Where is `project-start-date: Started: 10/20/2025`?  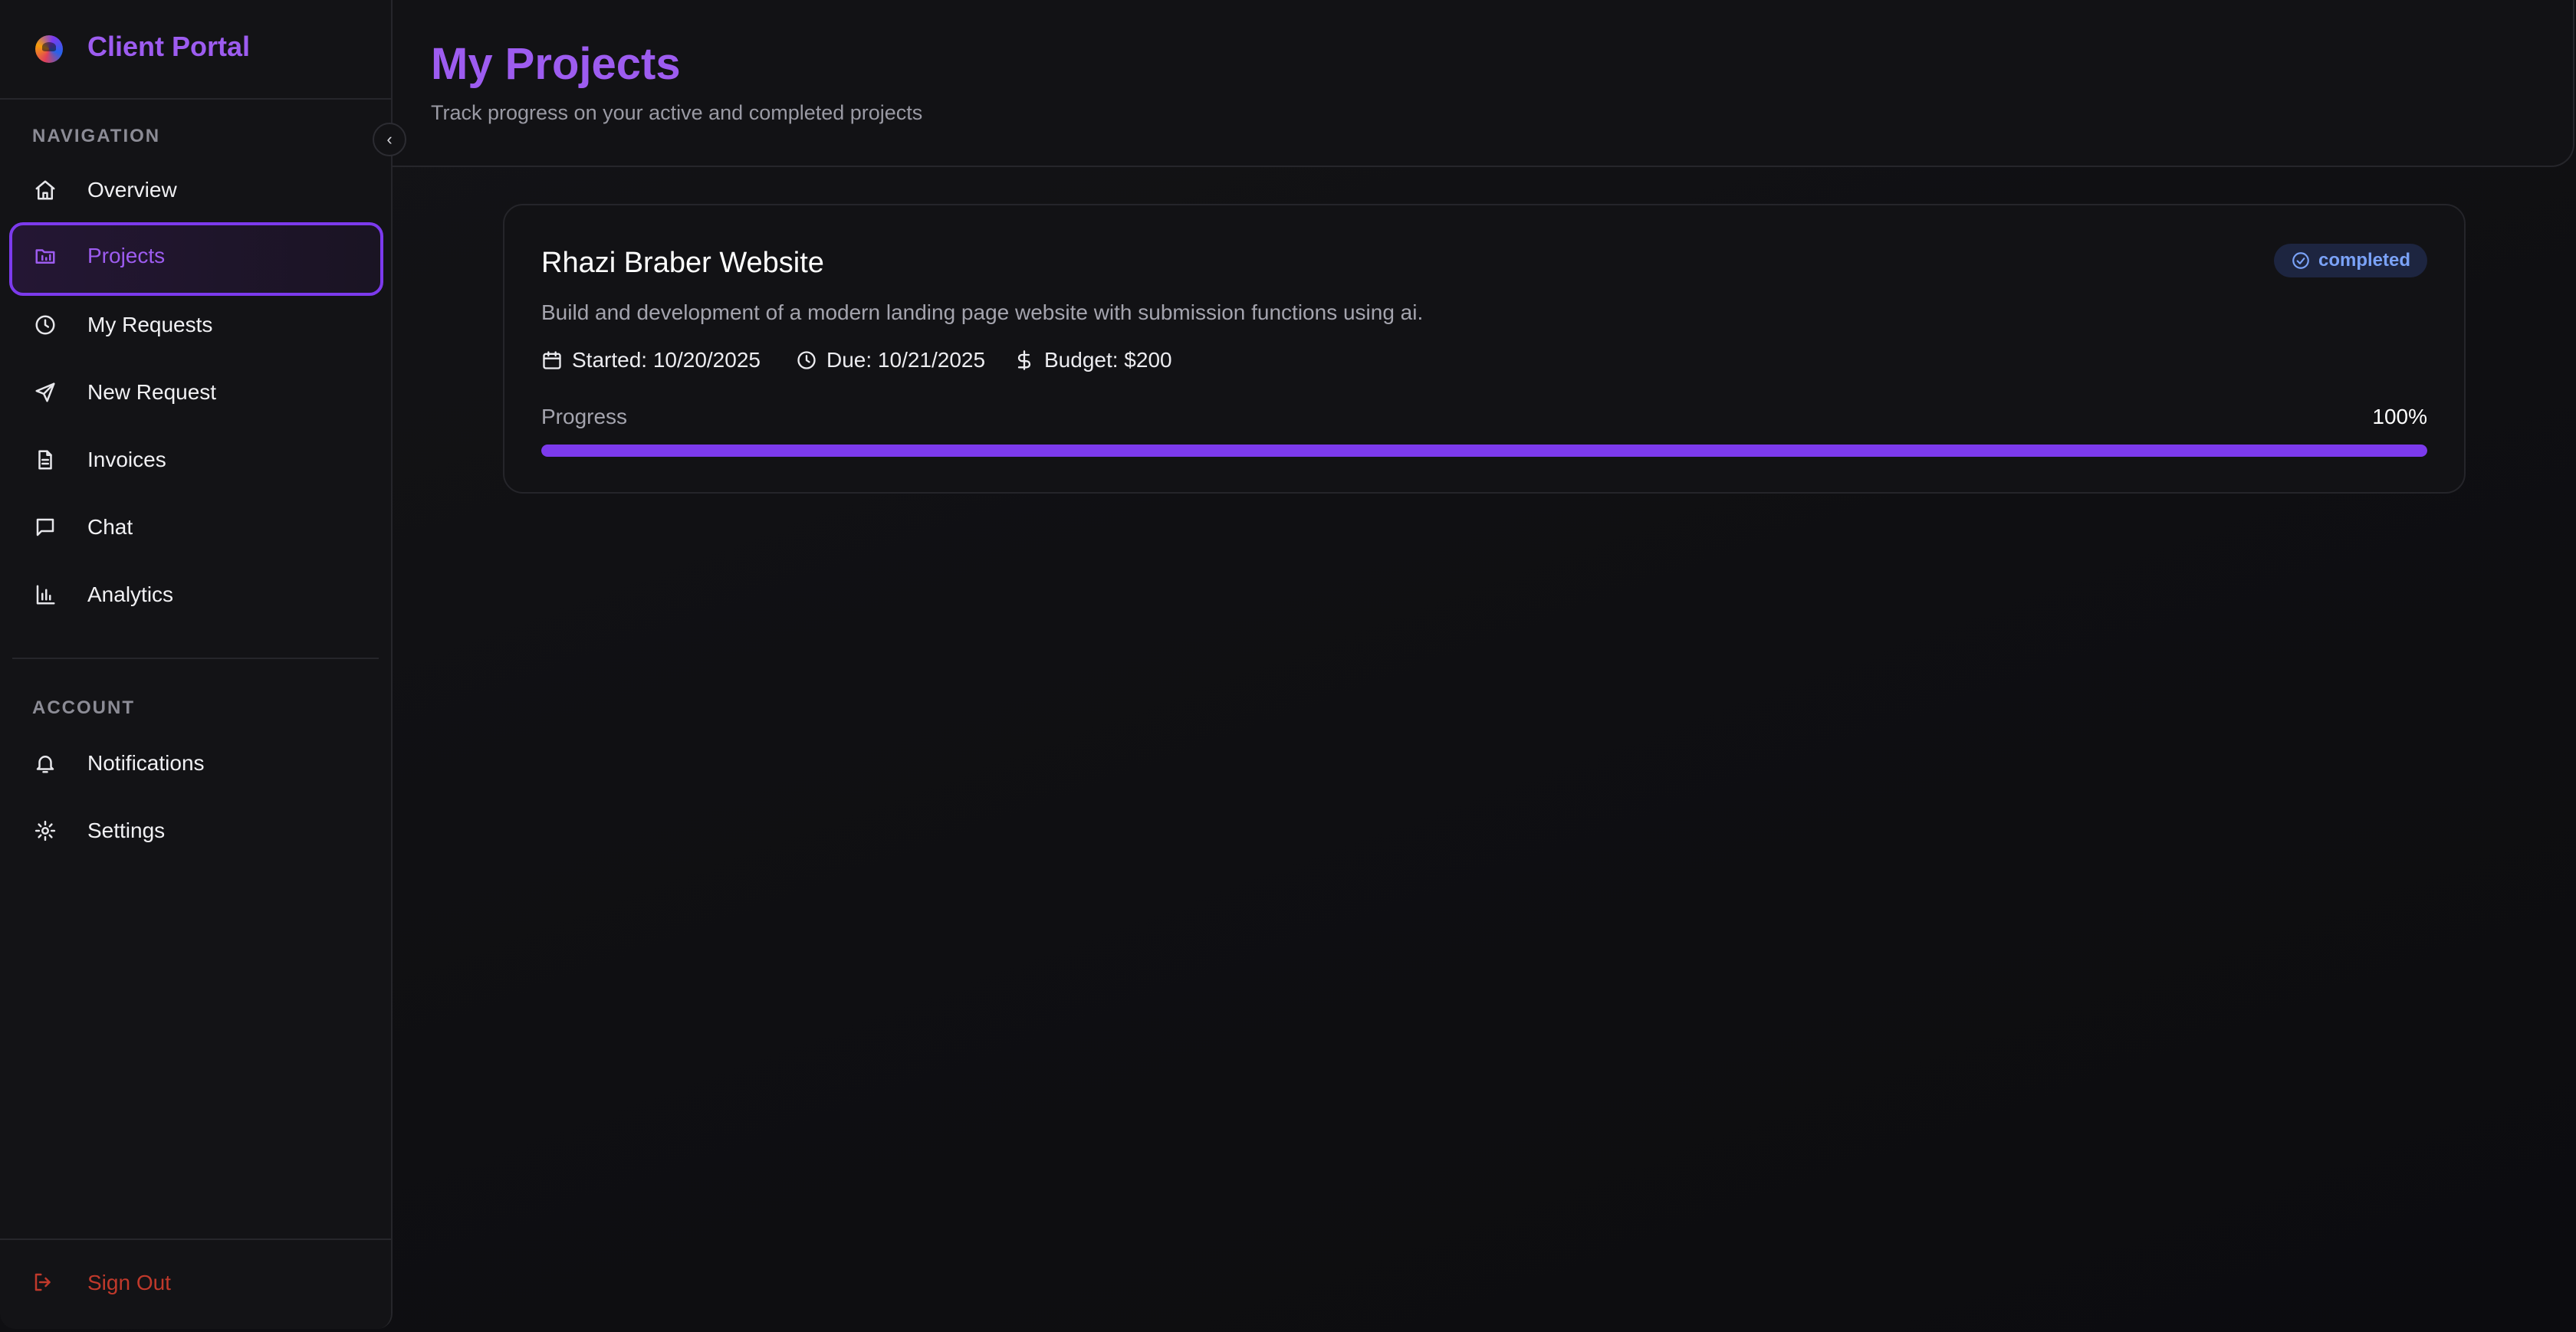
project-start-date: Started: 10/20/2025 is located at coordinates (651, 360).